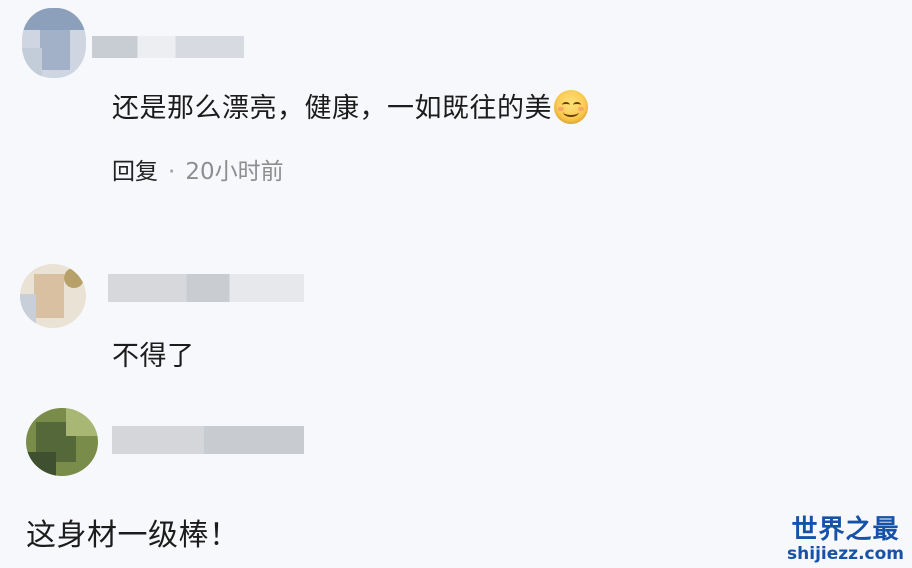  I want to click on comment-text: 还是那么漂亮，健康，一如既往的美, so click(350, 106).